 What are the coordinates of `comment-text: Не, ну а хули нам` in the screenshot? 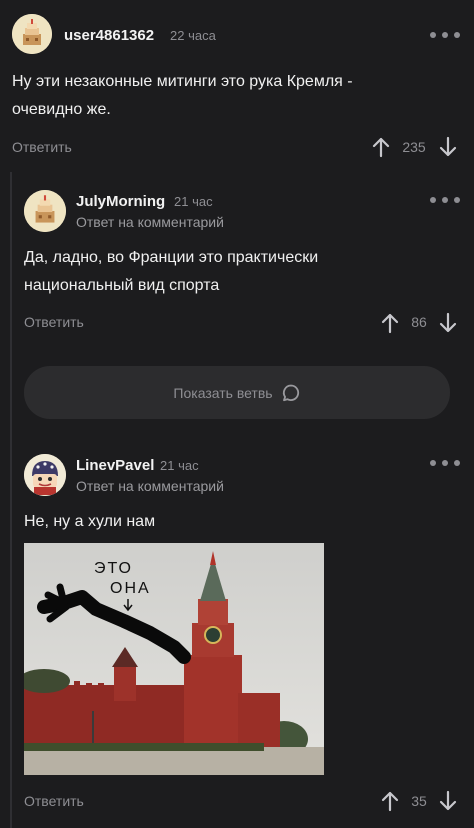 It's located at (89, 522).